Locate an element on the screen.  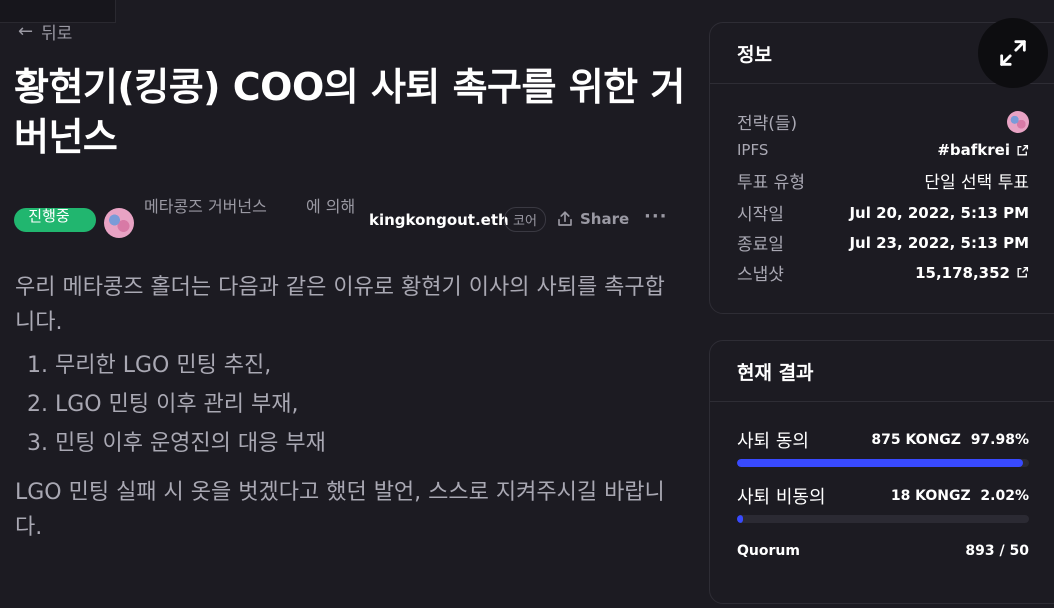
result-value: 18 KONGZ 2.02% is located at coordinates (960, 496).